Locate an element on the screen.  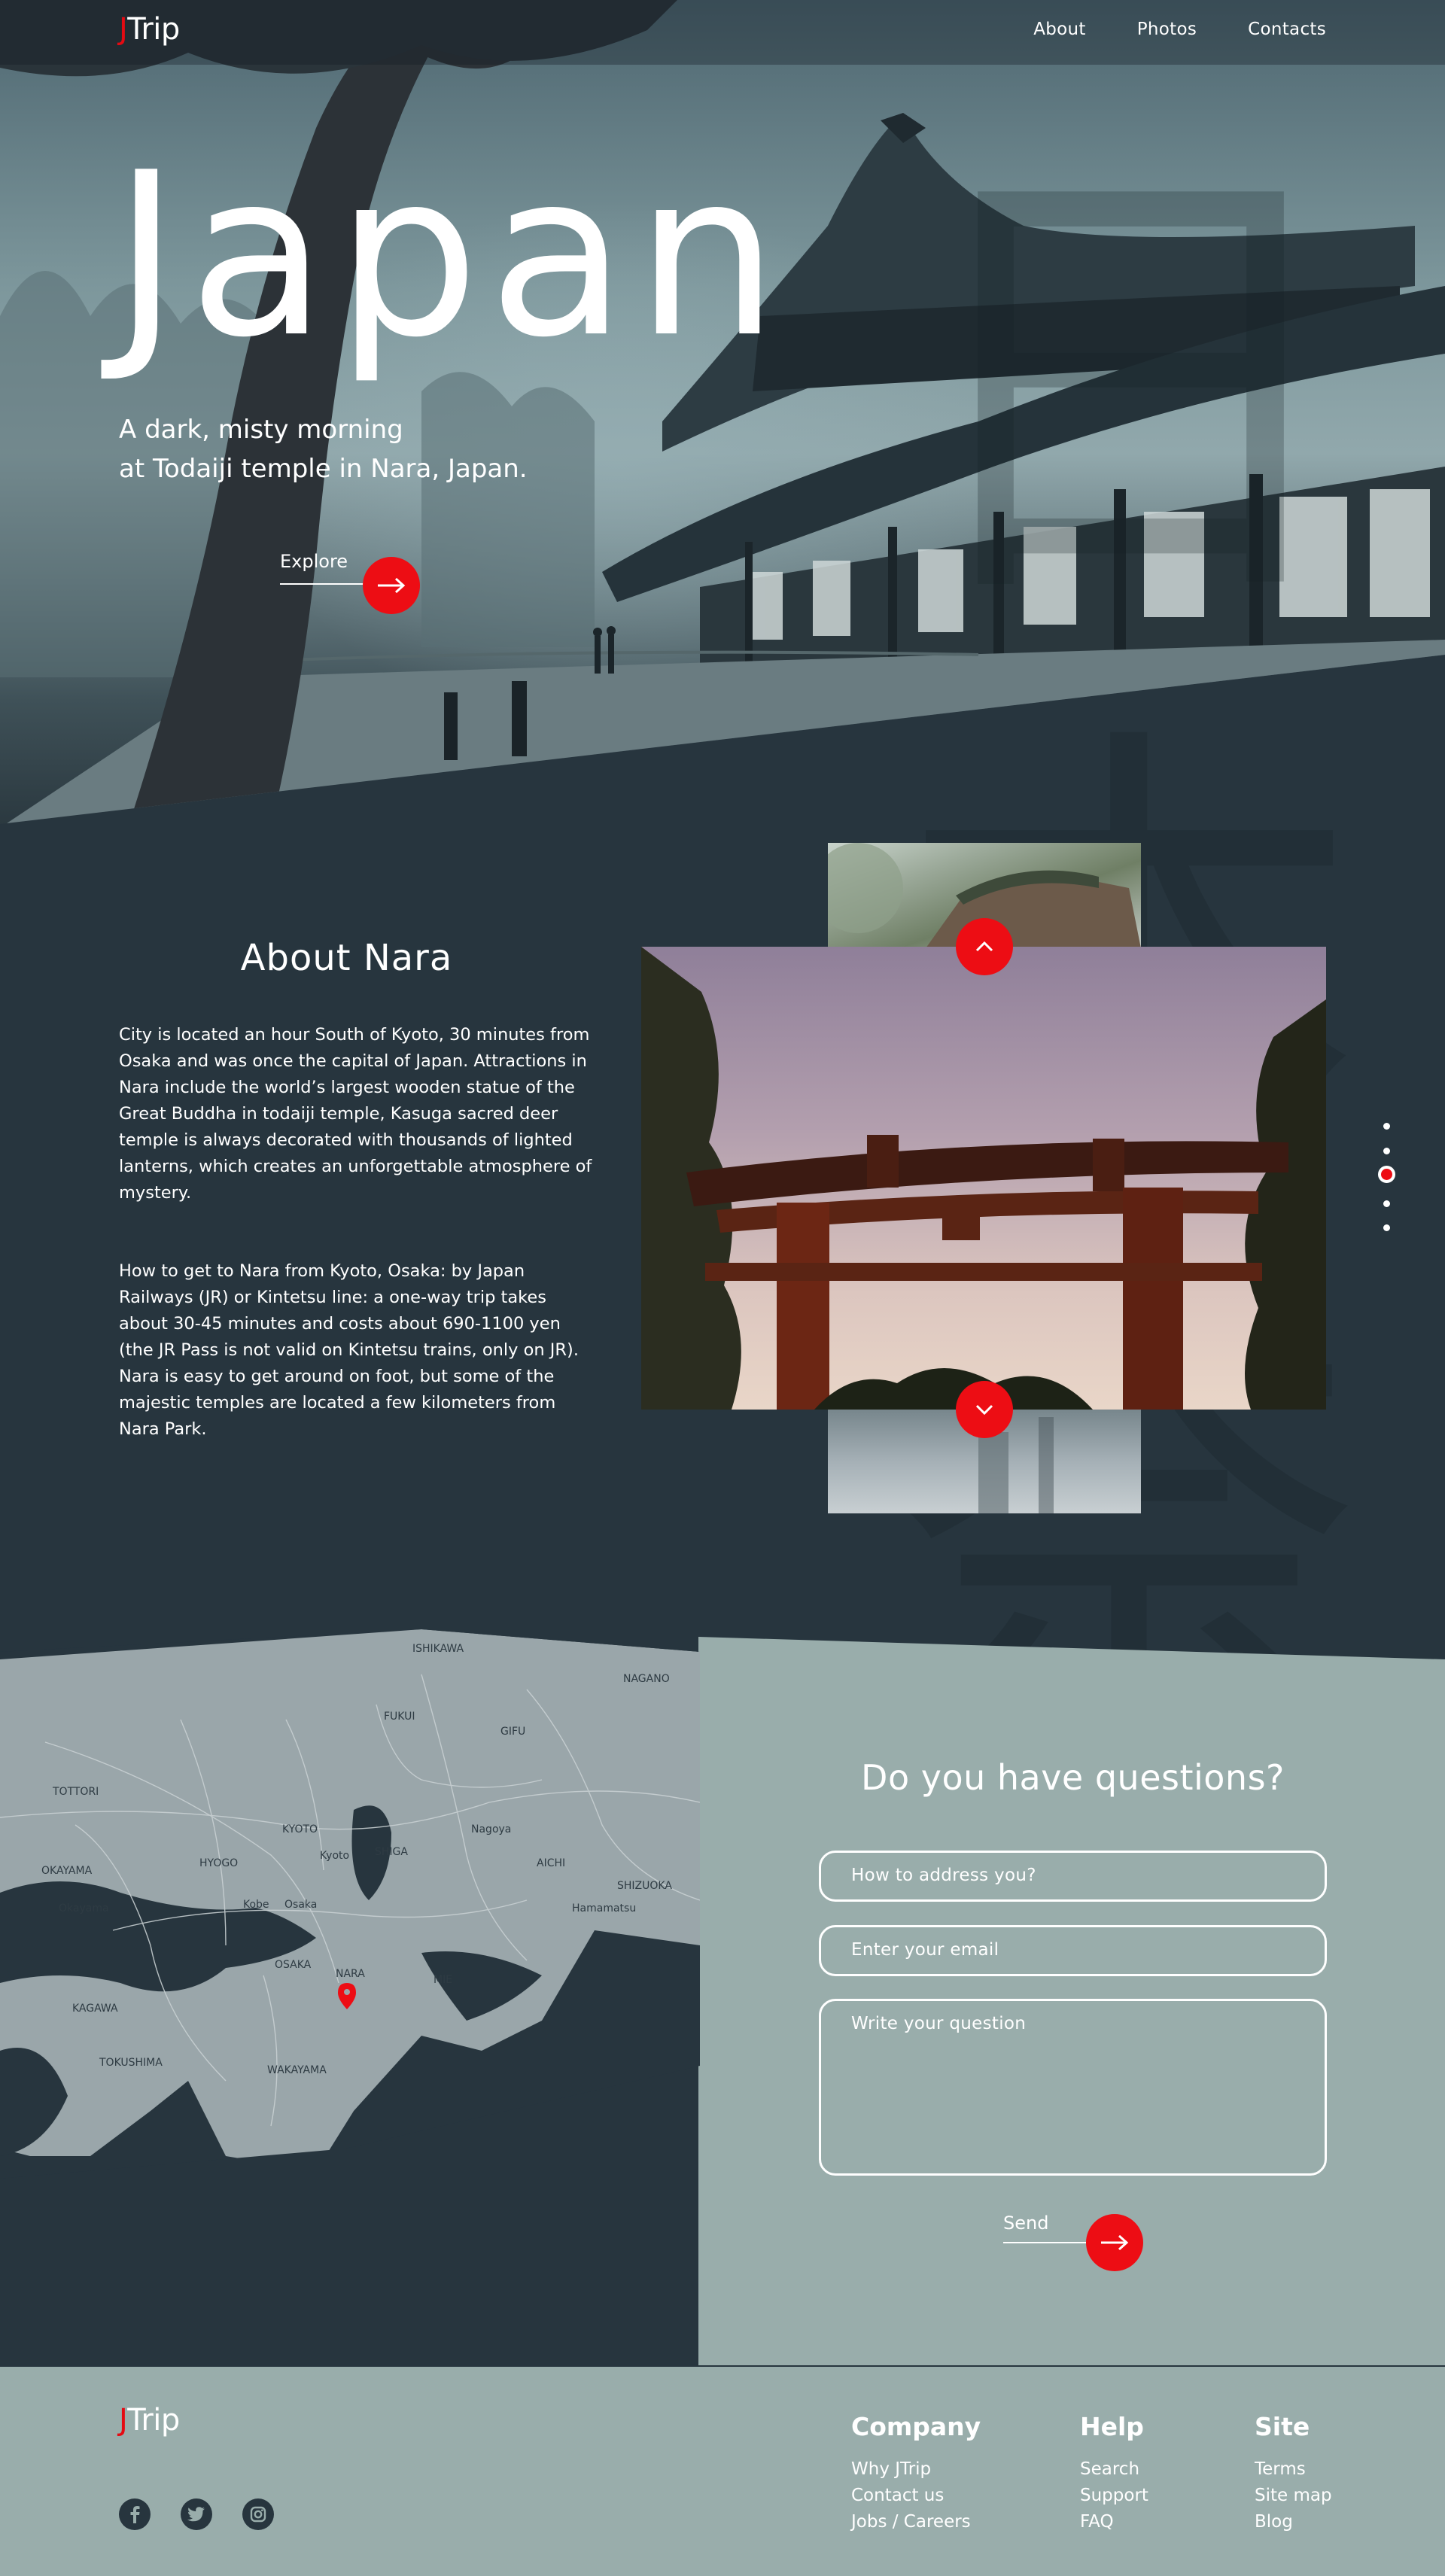
nav-link-about: About is located at coordinates (1059, 29).